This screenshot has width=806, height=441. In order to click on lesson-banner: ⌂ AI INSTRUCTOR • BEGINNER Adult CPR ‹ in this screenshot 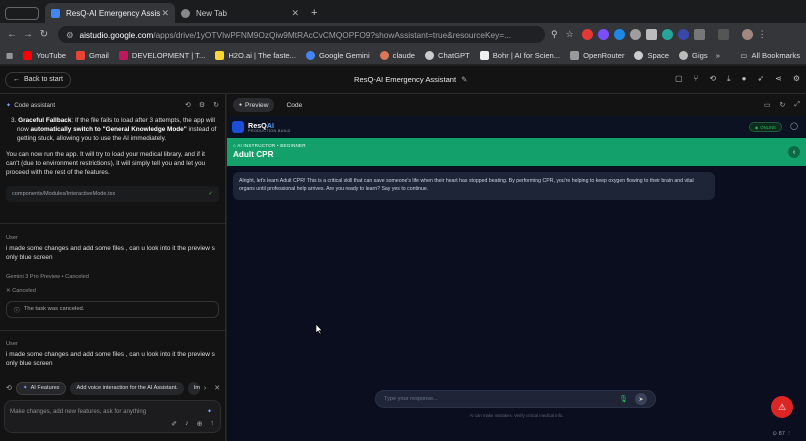, I will do `click(516, 152)`.